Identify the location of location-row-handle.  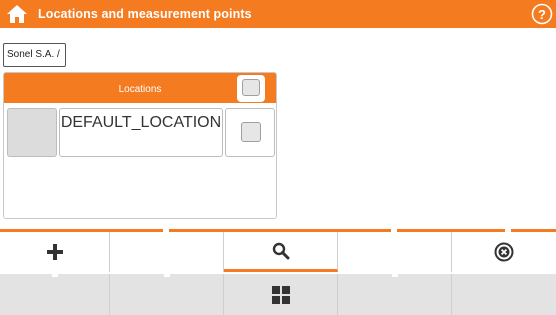
(32, 132).